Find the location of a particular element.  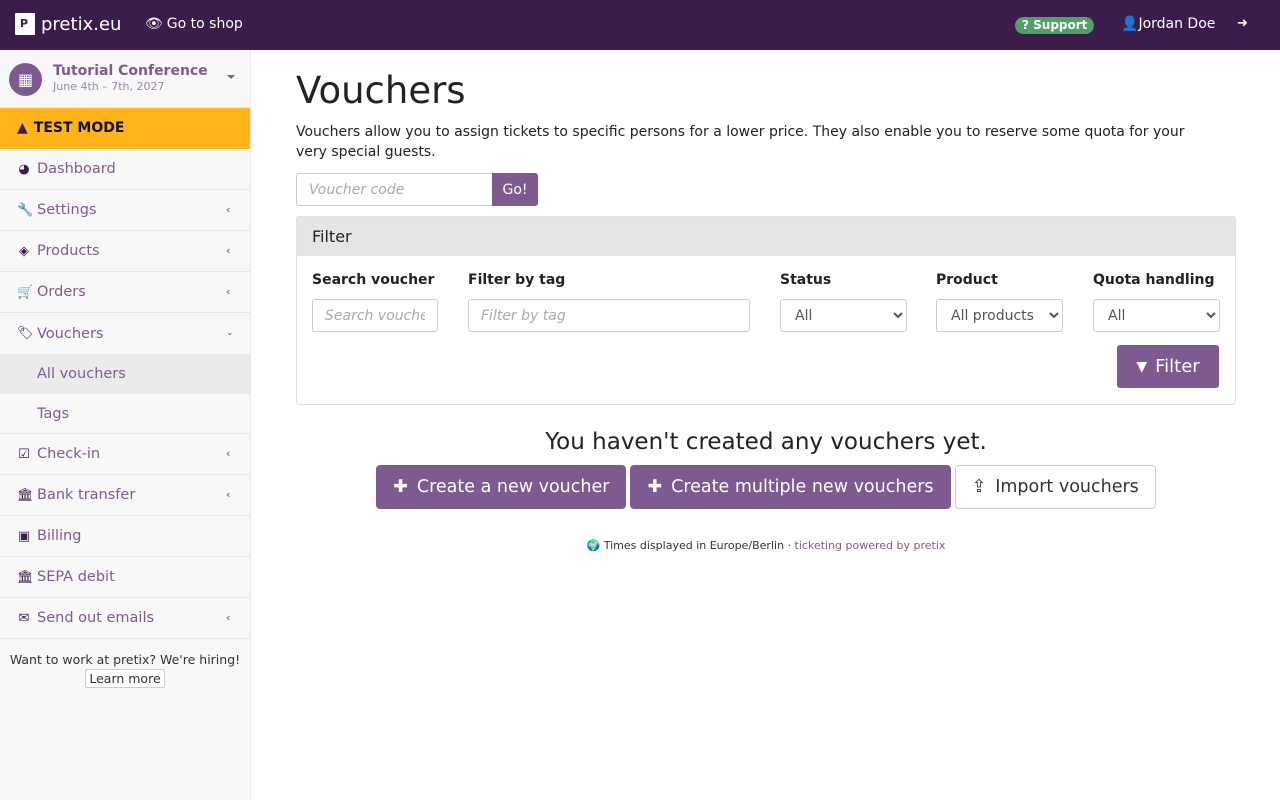

filter-by-tag-field: Filter by tag is located at coordinates (609, 302).